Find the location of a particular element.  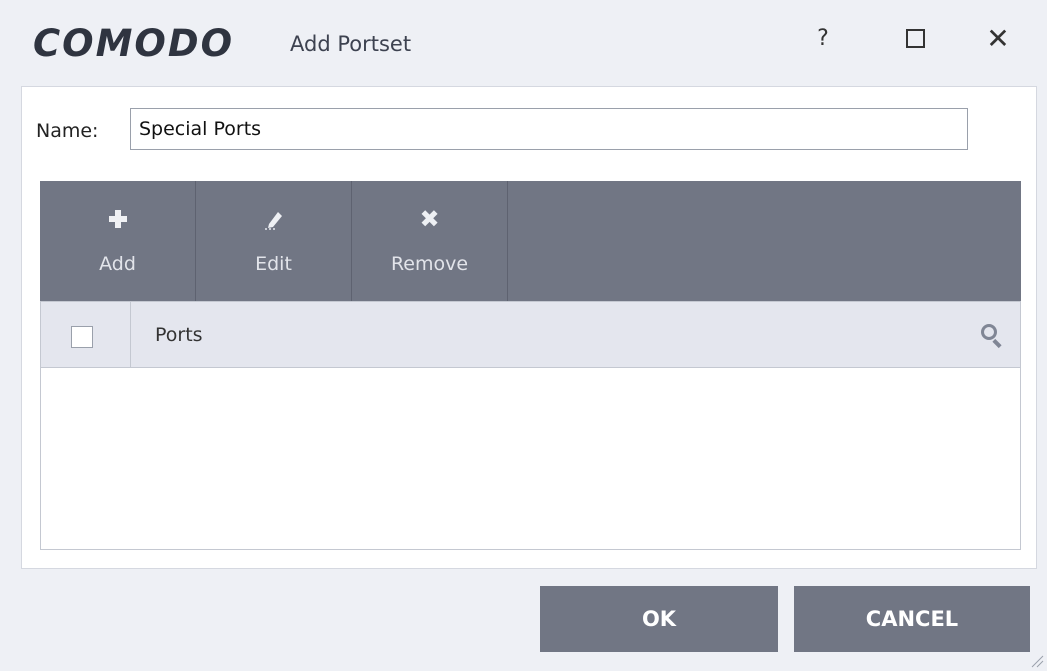

maximize-icon is located at coordinates (915, 38).